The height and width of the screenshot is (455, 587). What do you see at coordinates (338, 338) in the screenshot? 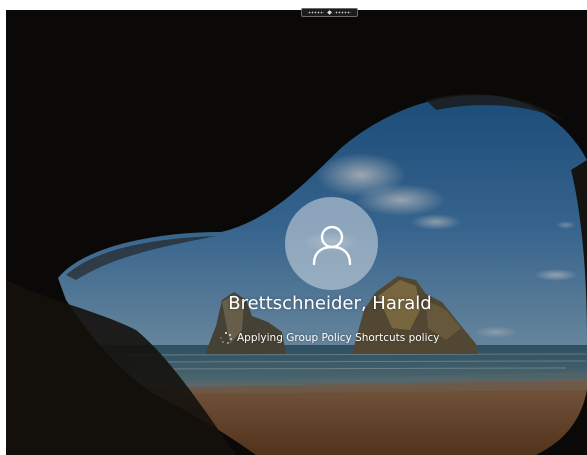
I see `status-text: Applying Group Policy Shortcuts policy` at bounding box center [338, 338].